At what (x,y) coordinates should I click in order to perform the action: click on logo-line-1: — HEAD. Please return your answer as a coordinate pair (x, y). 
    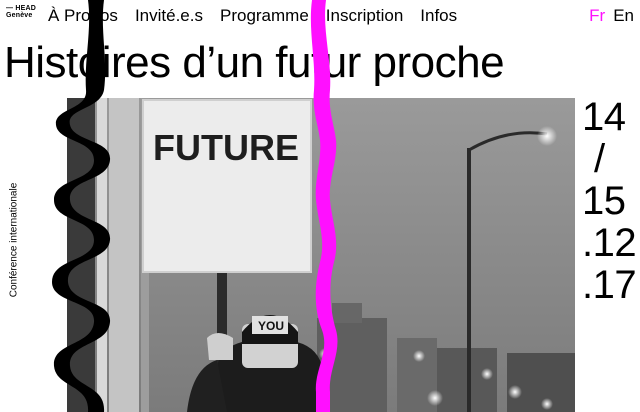
    Looking at the image, I should click on (21, 8).